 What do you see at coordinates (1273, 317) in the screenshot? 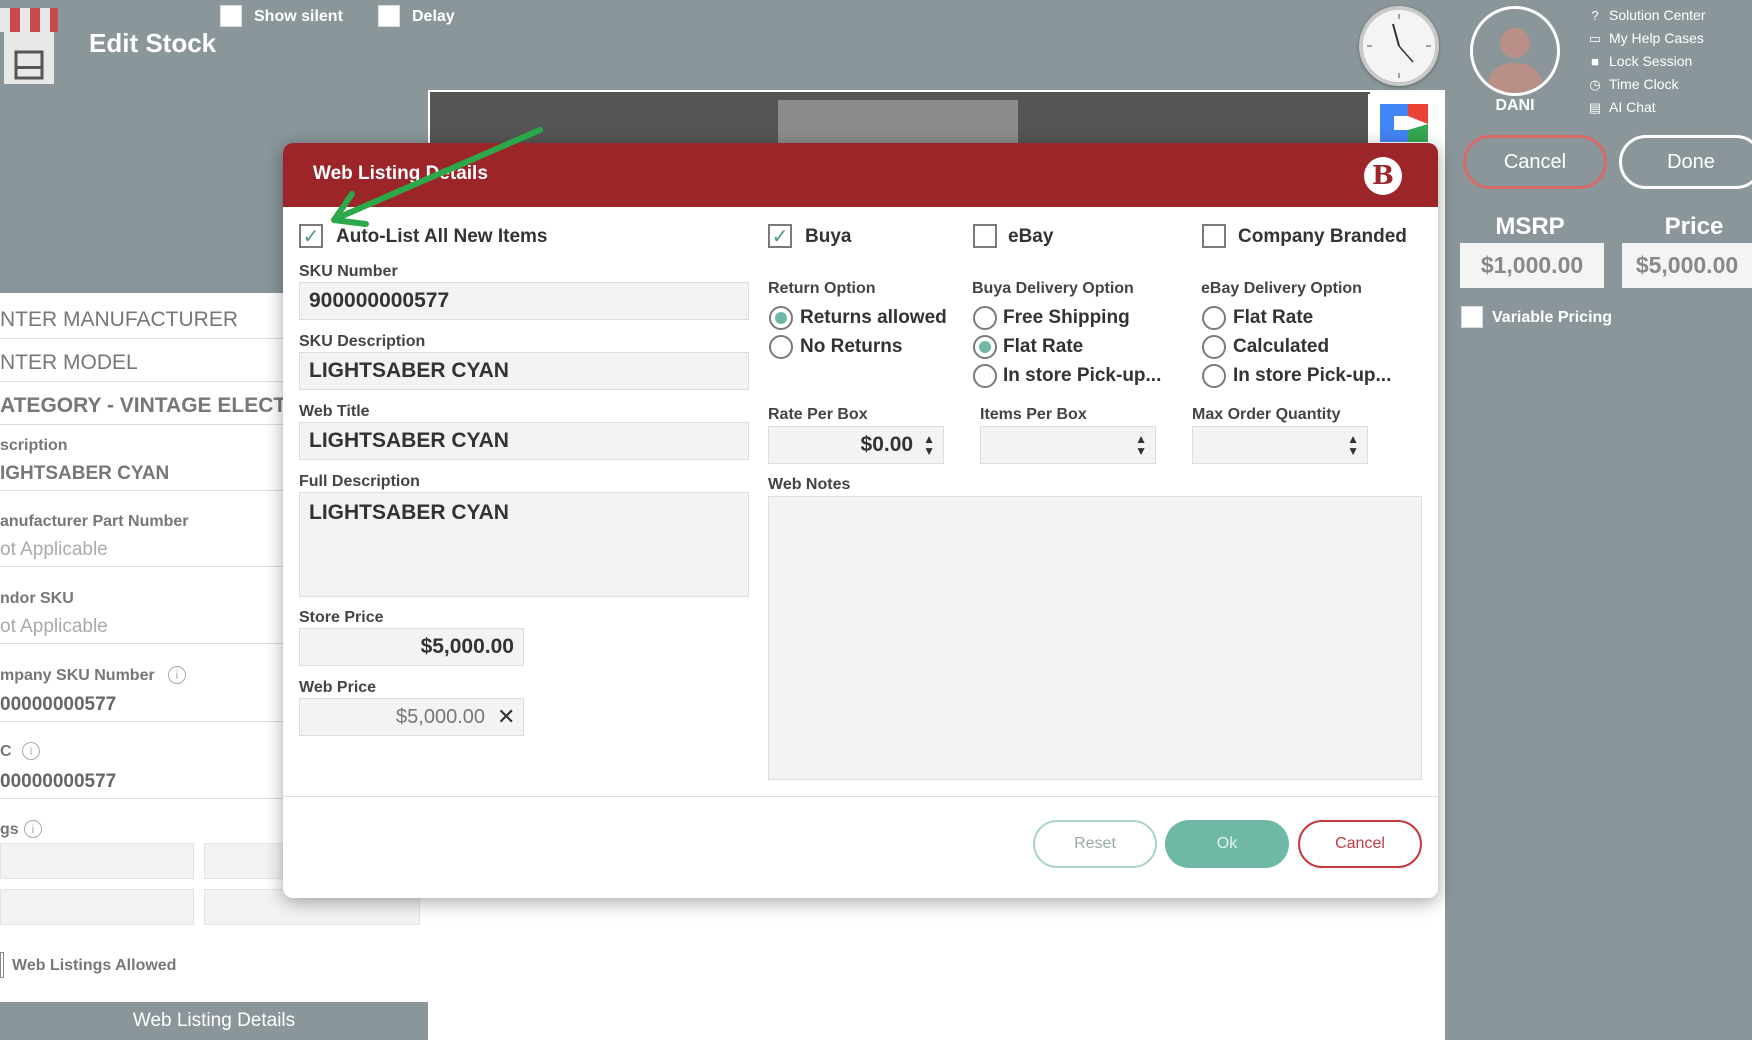
I see `ebay-flat-rate-label: Flat Rate` at bounding box center [1273, 317].